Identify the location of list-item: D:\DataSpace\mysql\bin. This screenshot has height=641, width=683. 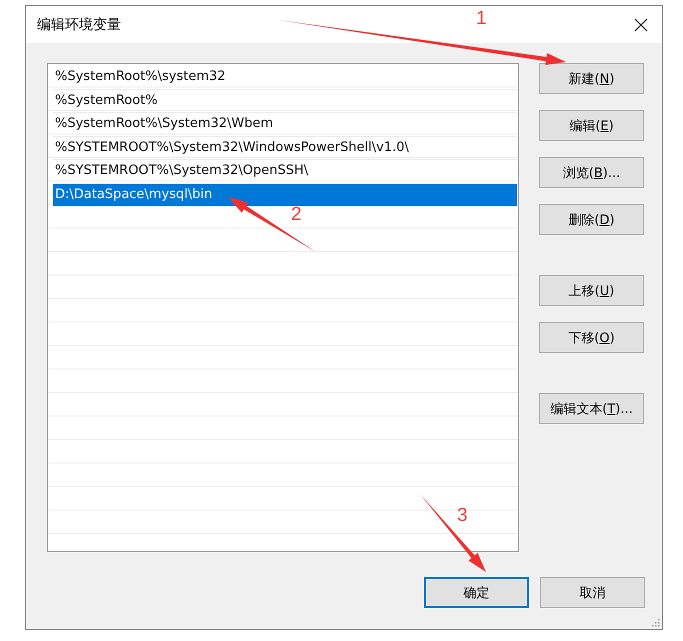
(285, 195).